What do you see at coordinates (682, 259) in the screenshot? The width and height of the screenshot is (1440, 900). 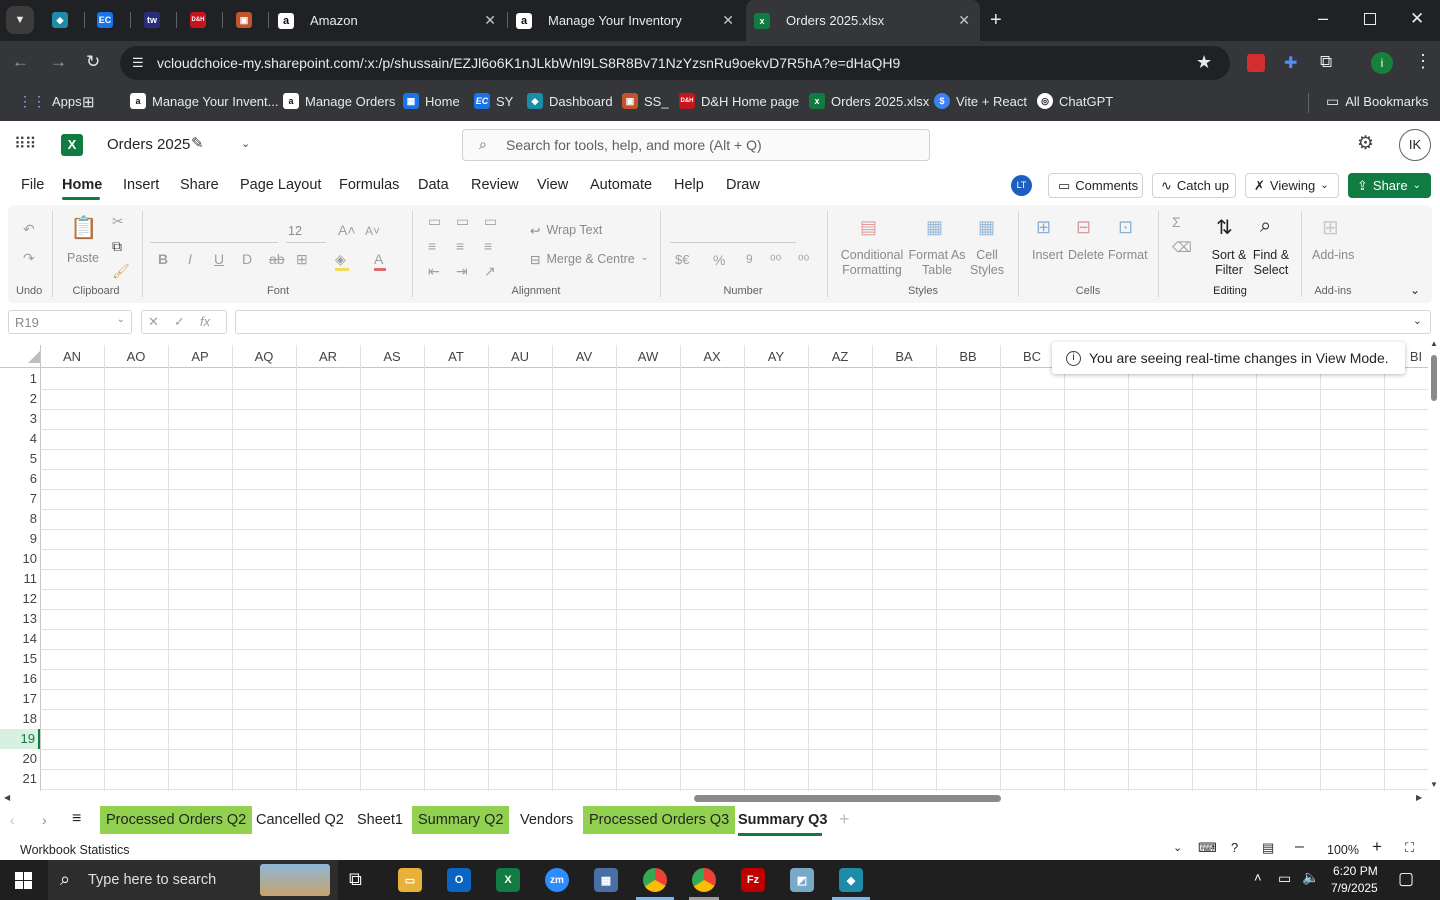 I see `currency-button: $€` at bounding box center [682, 259].